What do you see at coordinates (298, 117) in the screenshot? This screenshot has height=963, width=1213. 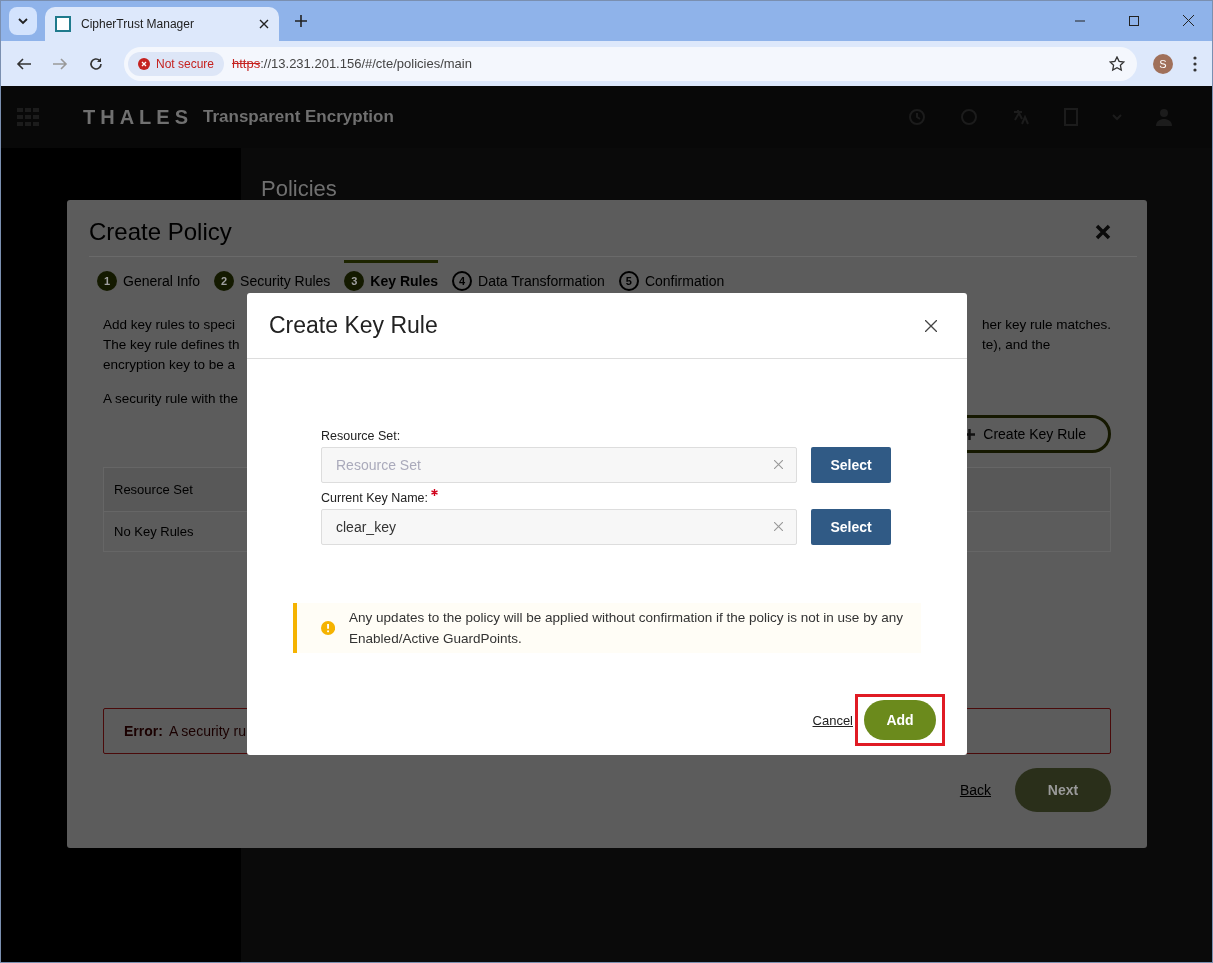 I see `product-name: Transparent Encryption` at bounding box center [298, 117].